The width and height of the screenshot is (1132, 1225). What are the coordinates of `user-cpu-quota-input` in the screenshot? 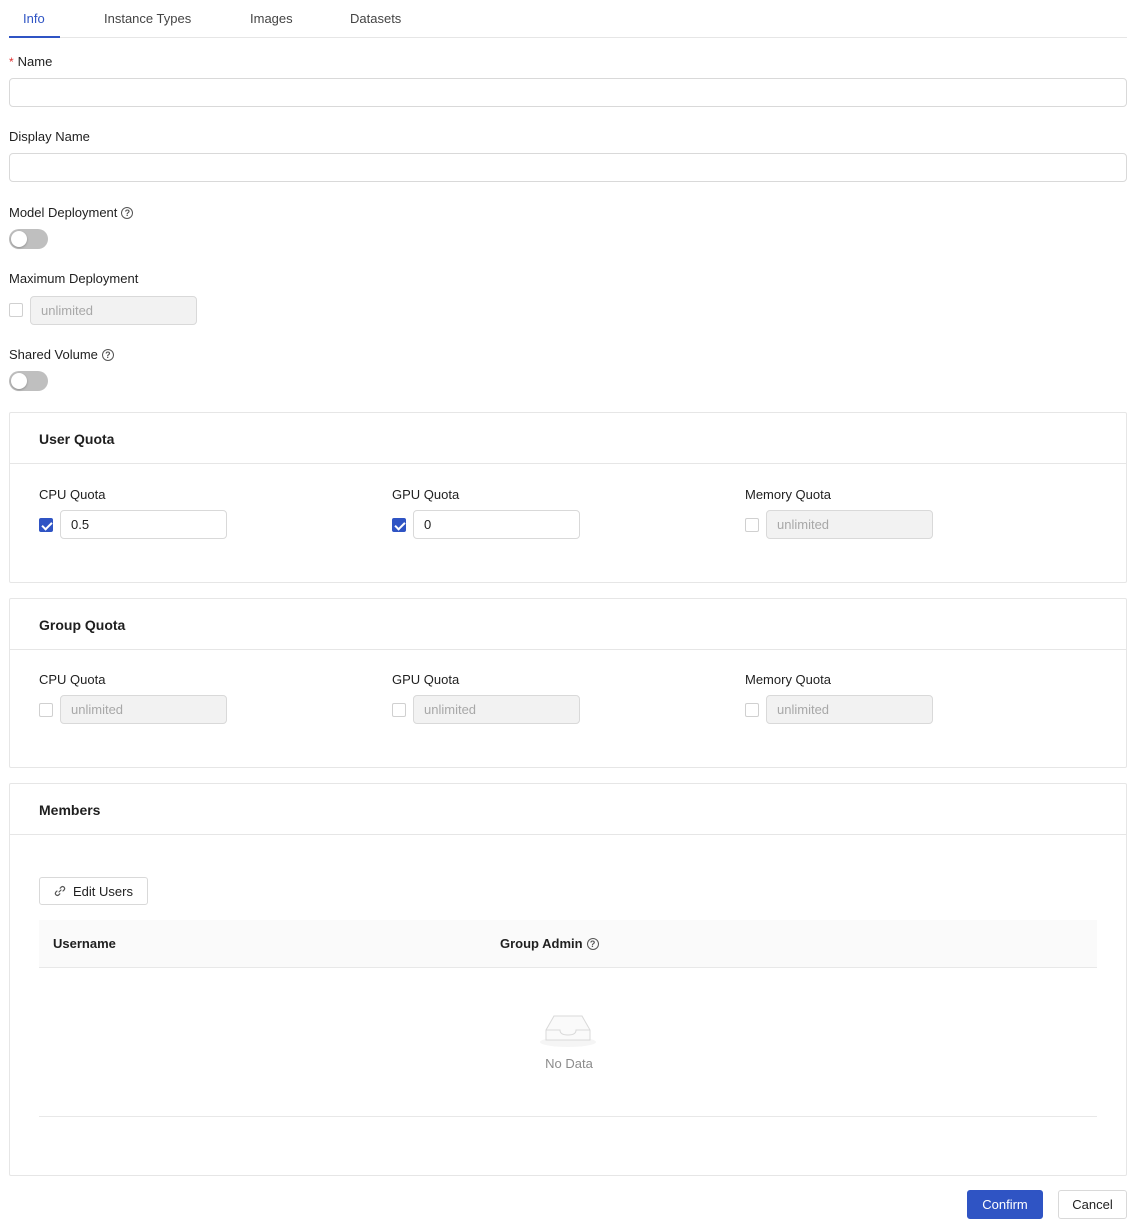 It's located at (143, 524).